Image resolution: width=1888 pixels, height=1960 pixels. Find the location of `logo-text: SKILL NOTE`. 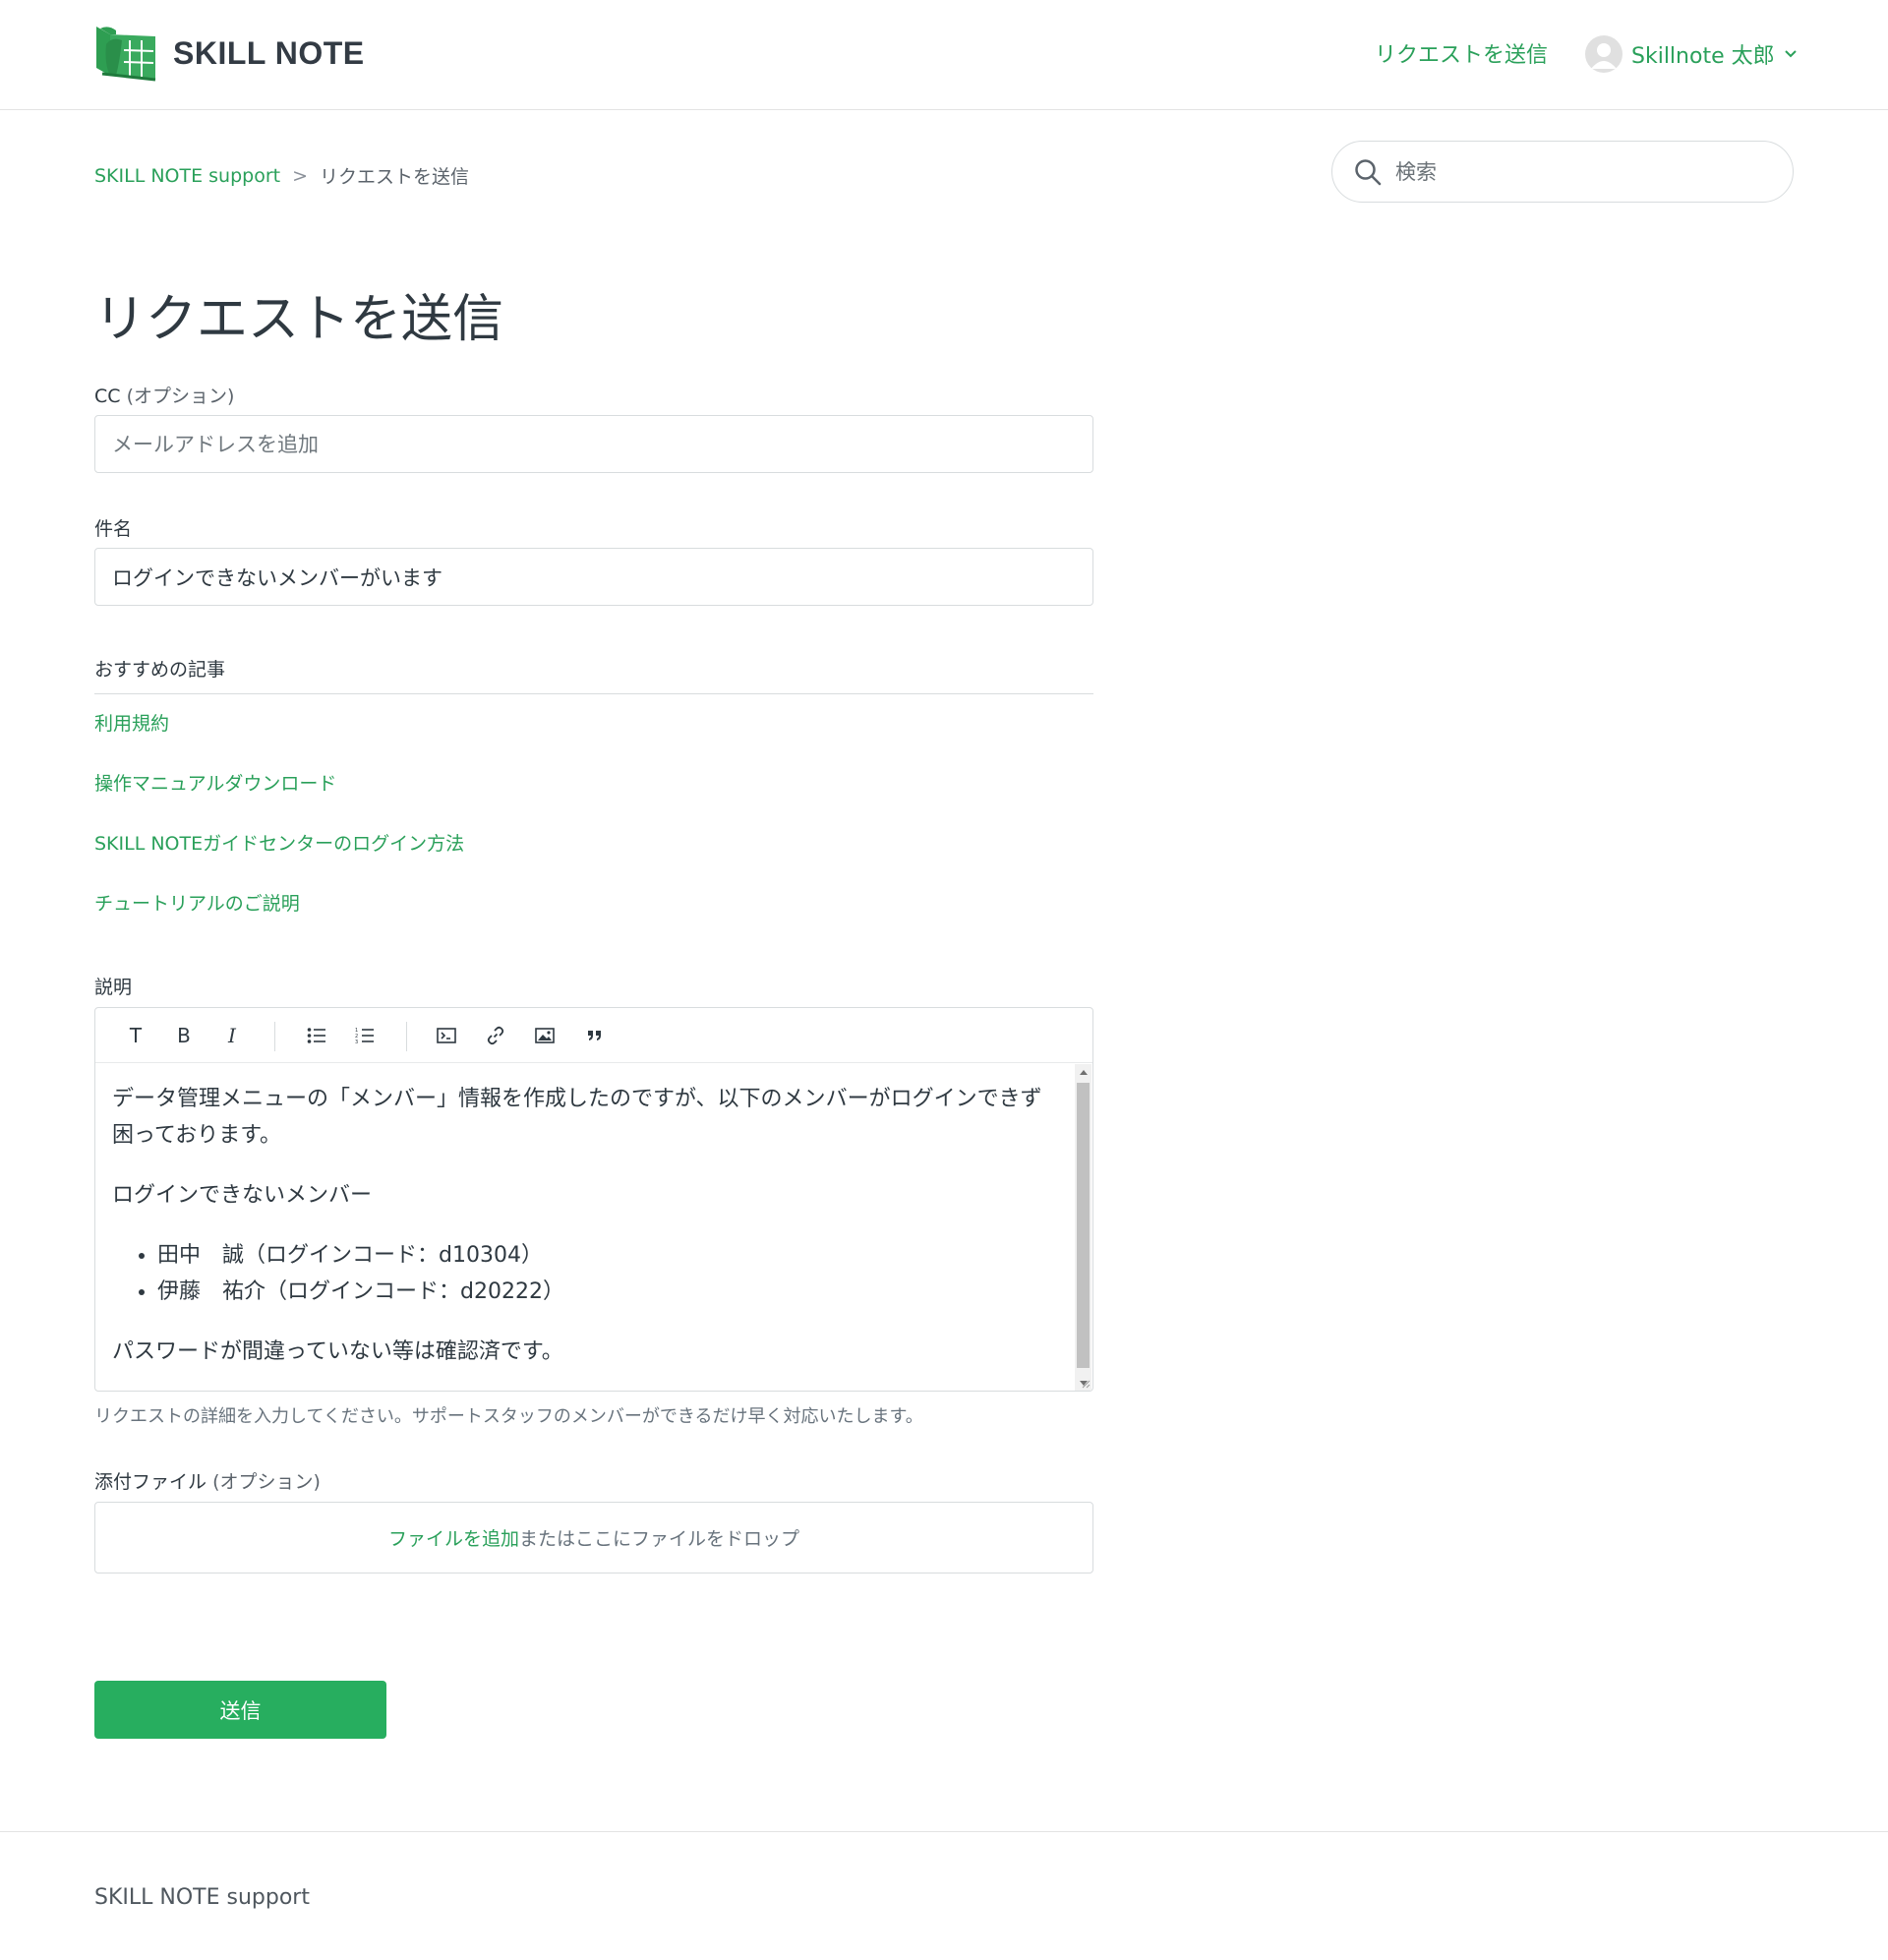

logo-text: SKILL NOTE is located at coordinates (269, 53).